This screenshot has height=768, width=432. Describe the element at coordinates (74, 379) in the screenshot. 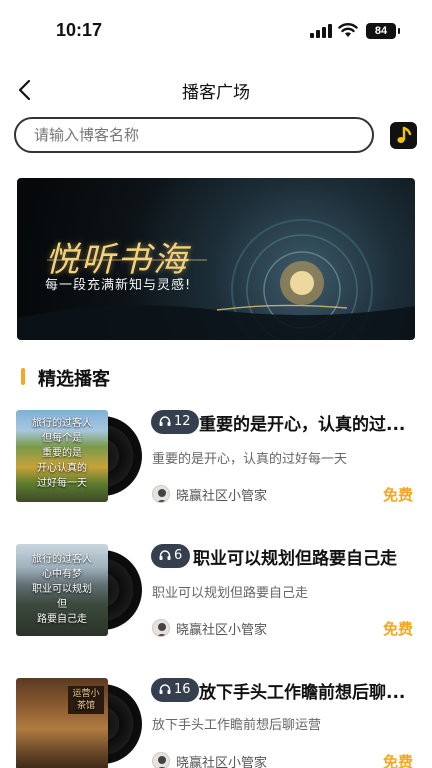

I see `section-title: 精选播客` at that location.